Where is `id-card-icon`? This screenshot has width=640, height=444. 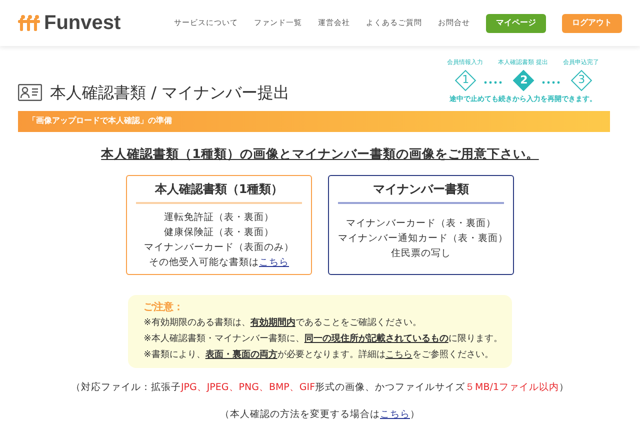
id-card-icon is located at coordinates (30, 92).